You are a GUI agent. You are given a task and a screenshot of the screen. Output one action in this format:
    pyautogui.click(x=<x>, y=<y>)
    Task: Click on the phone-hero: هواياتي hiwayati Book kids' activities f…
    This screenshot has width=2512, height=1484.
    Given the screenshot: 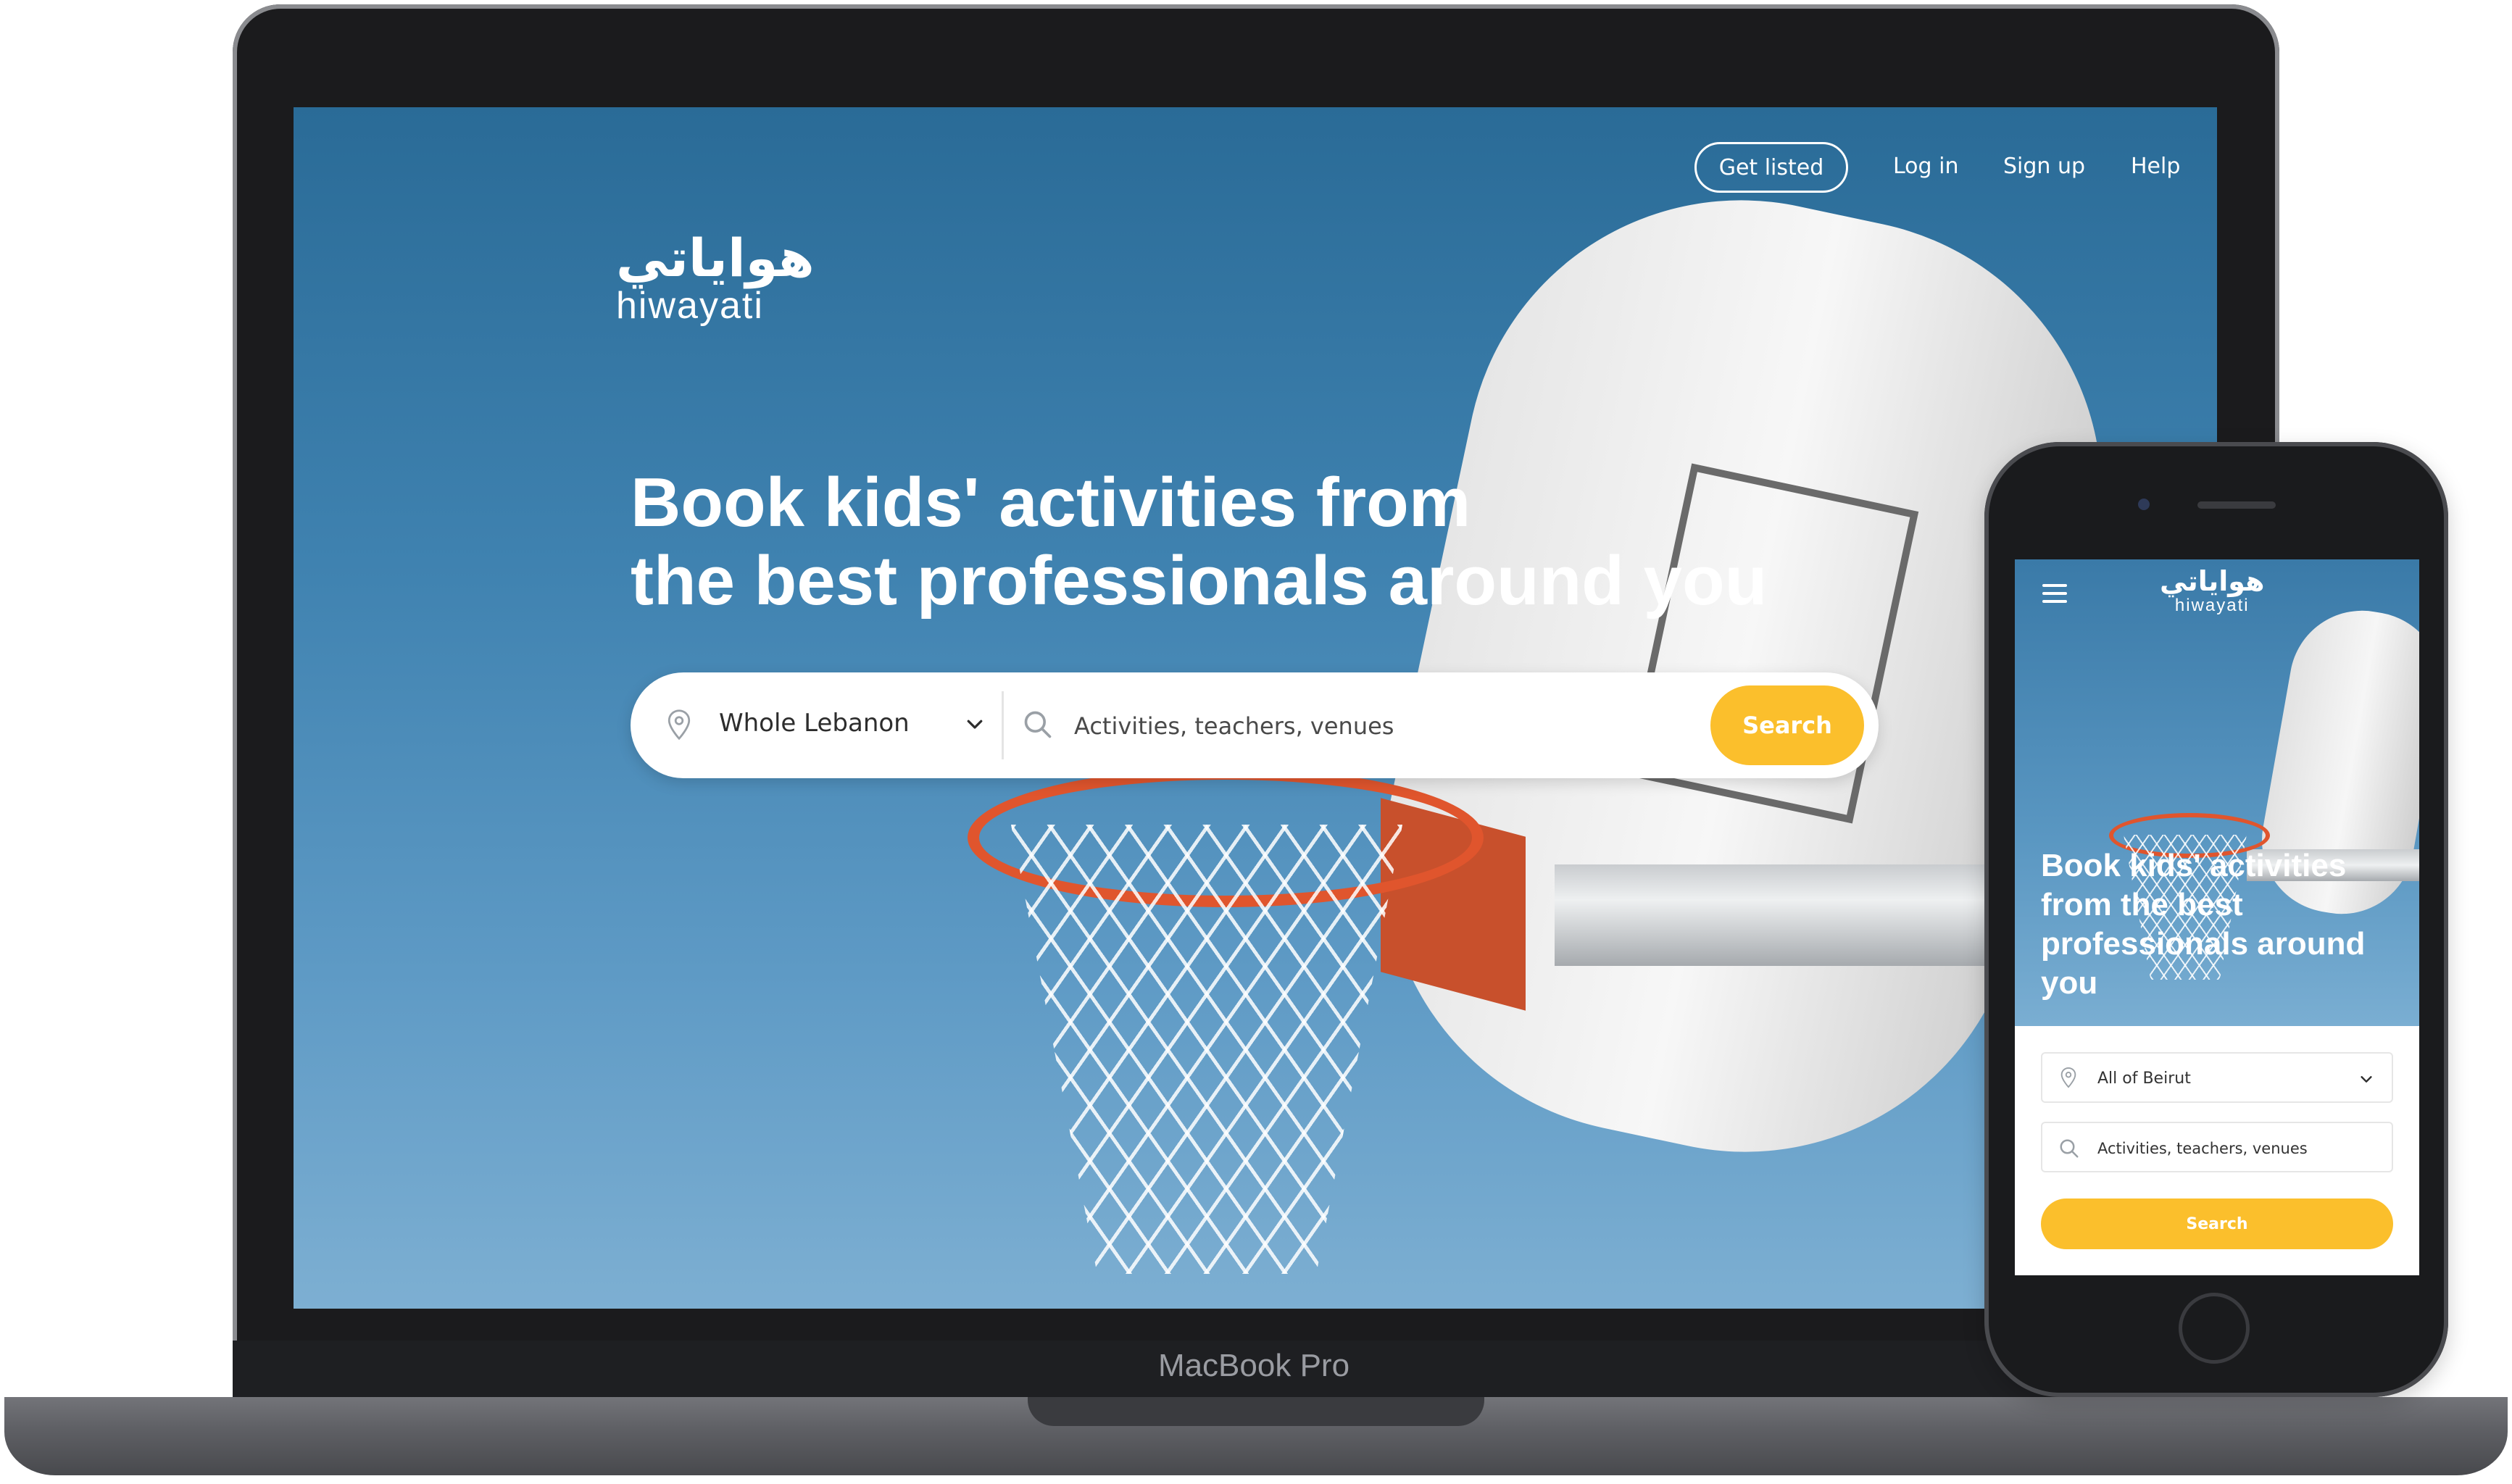 What is the action you would take?
    pyautogui.click(x=2217, y=792)
    